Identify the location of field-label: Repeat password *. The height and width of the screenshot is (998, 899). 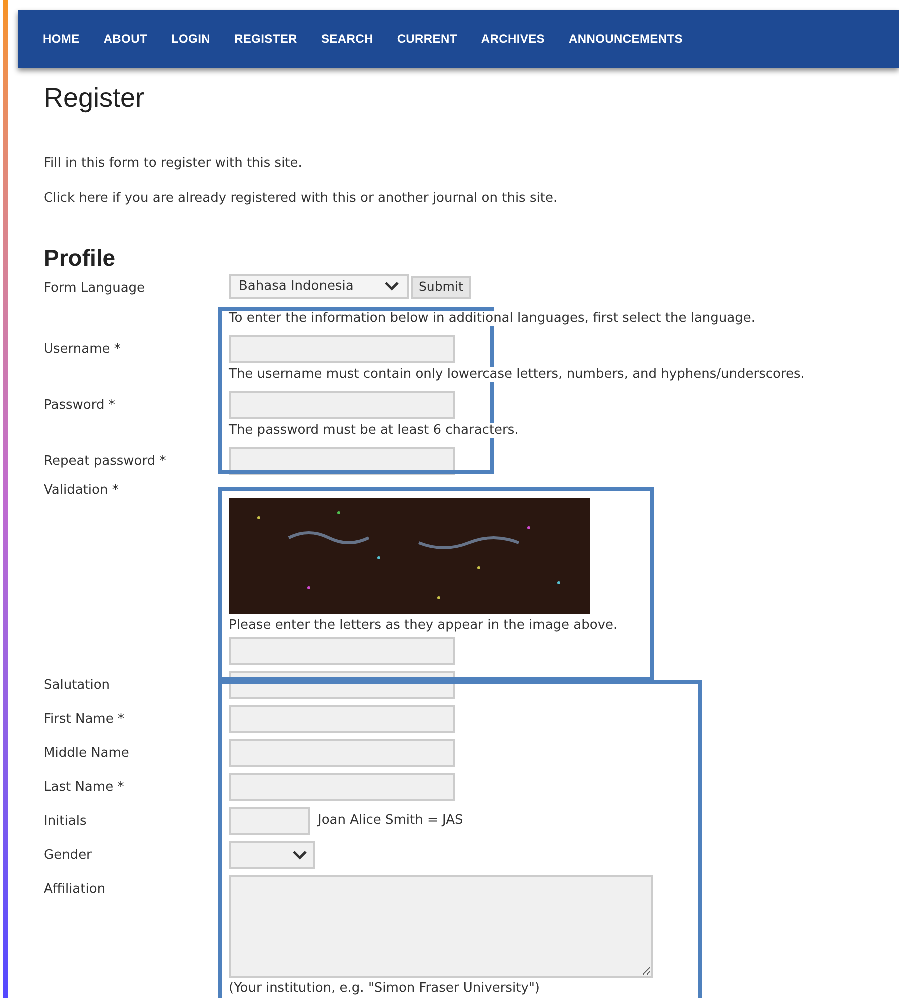
(106, 462).